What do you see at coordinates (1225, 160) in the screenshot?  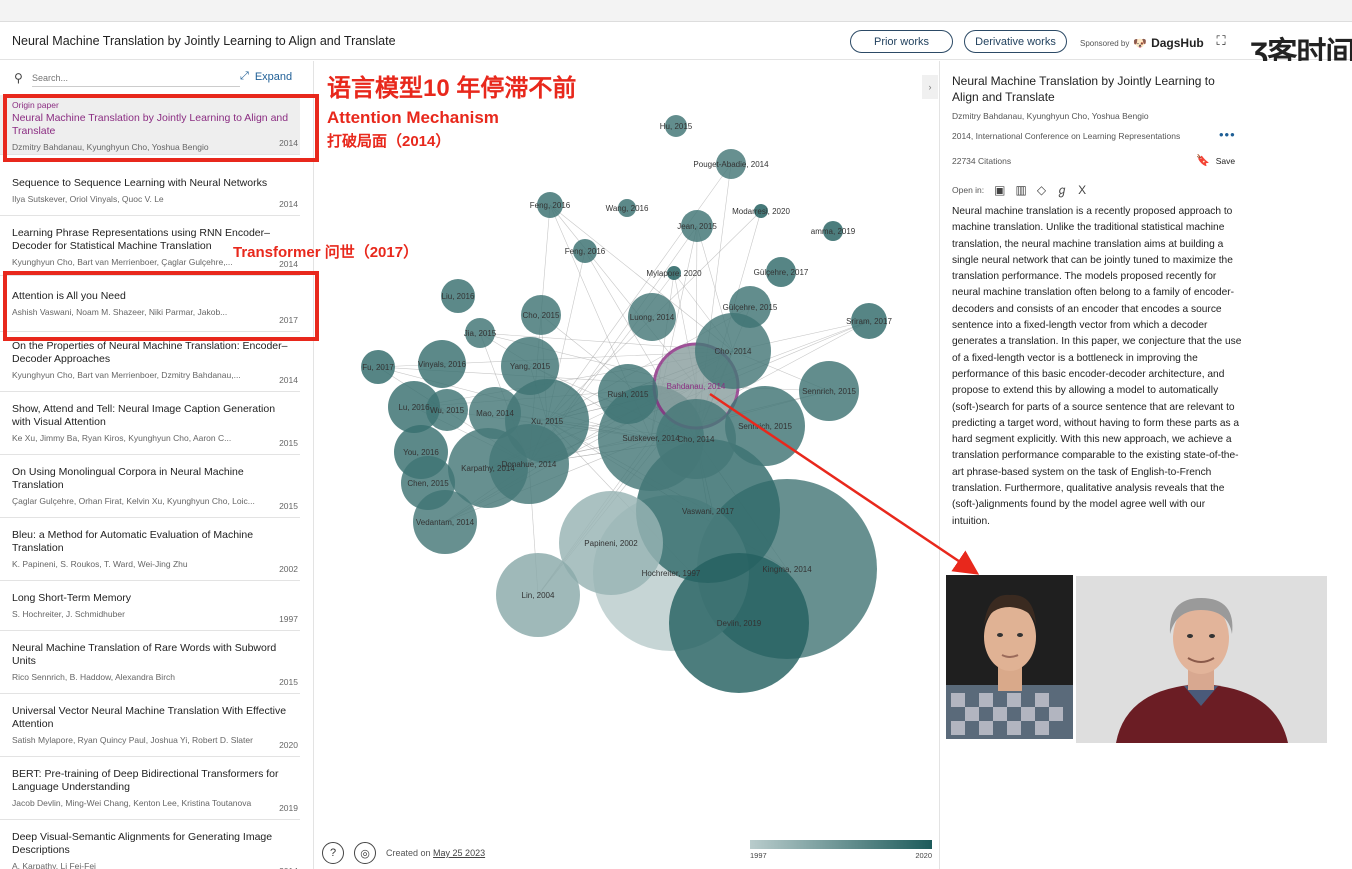 I see `save-label: Save` at bounding box center [1225, 160].